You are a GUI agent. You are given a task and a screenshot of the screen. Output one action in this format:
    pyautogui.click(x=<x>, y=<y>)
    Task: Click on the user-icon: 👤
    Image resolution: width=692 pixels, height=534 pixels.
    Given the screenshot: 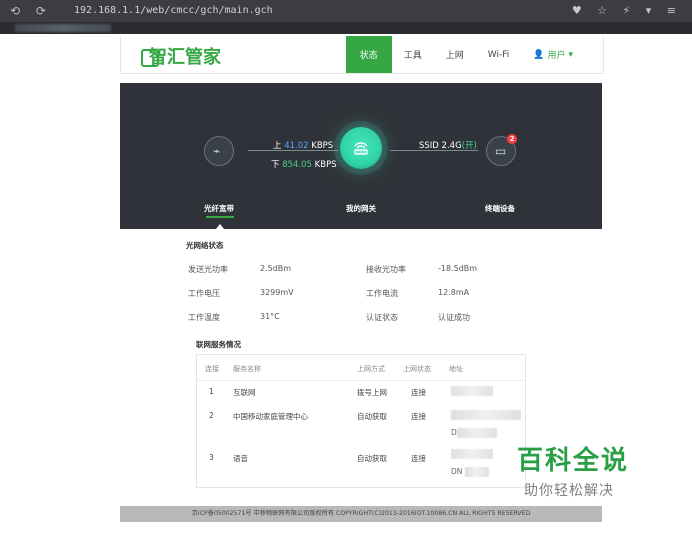 What is the action you would take?
    pyautogui.click(x=539, y=54)
    